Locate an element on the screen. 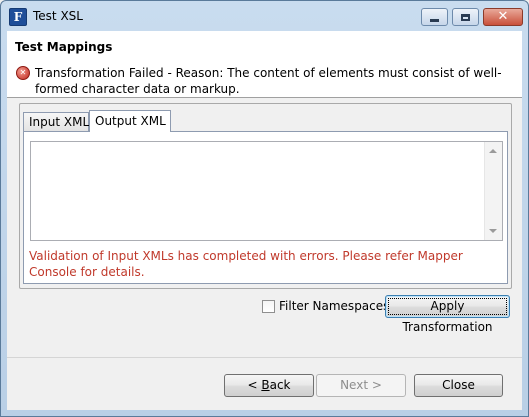 This screenshot has height=417, width=529. app-logo-icon: F is located at coordinates (18, 17).